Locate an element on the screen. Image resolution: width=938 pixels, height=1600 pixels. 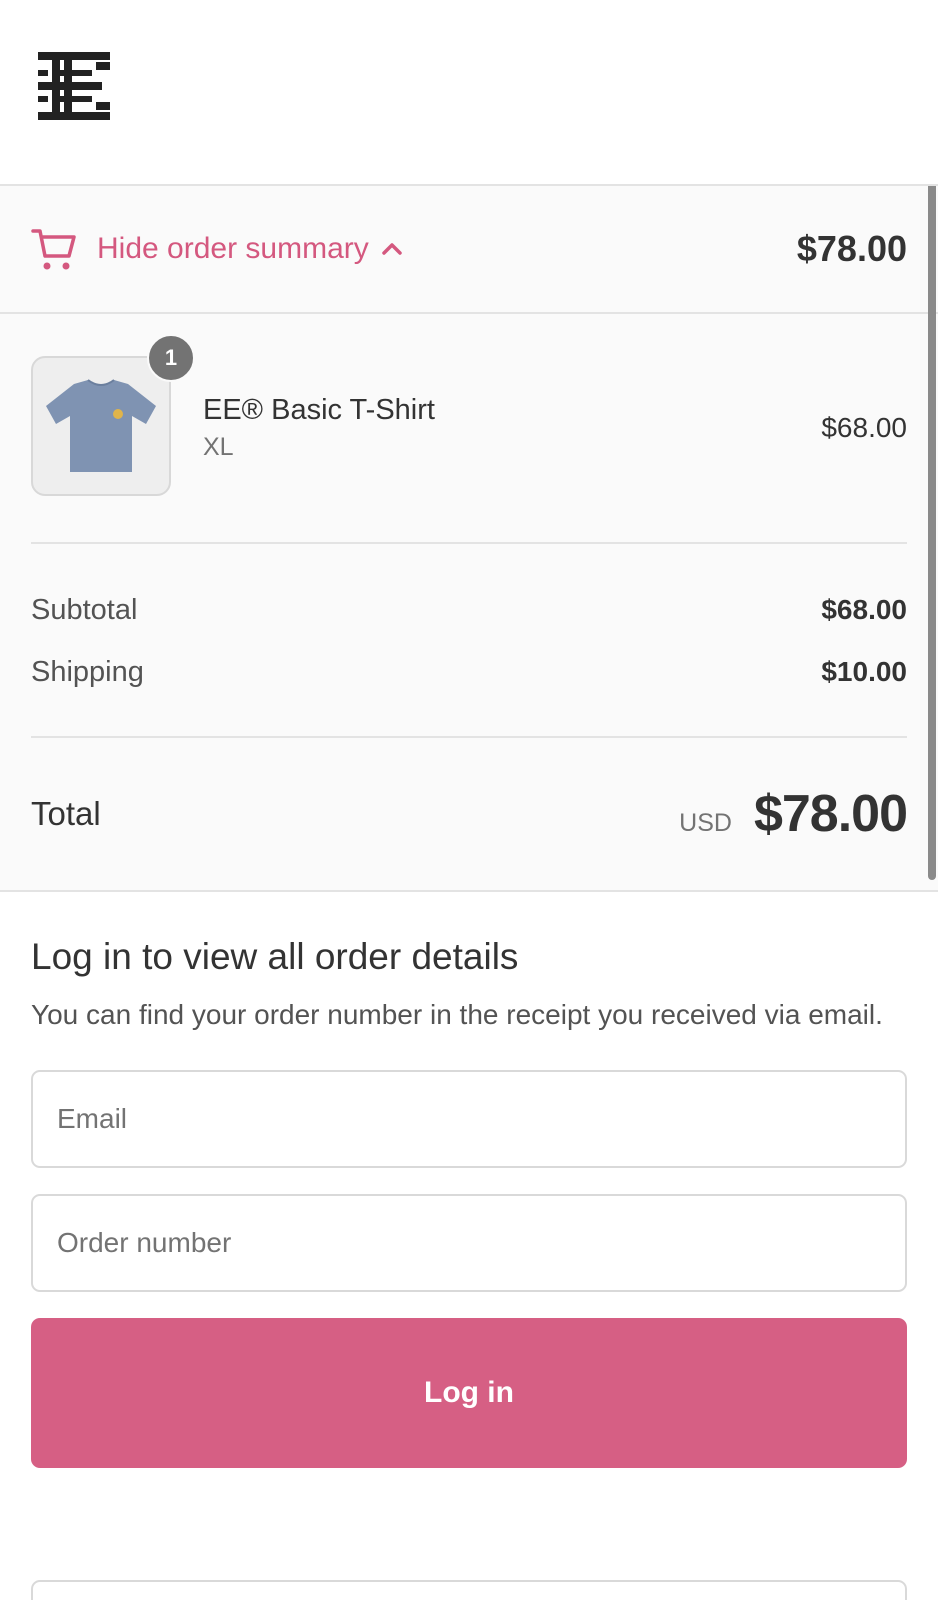
order-summary-toggle: Hide order summary $78.00 is located at coordinates (469, 250).